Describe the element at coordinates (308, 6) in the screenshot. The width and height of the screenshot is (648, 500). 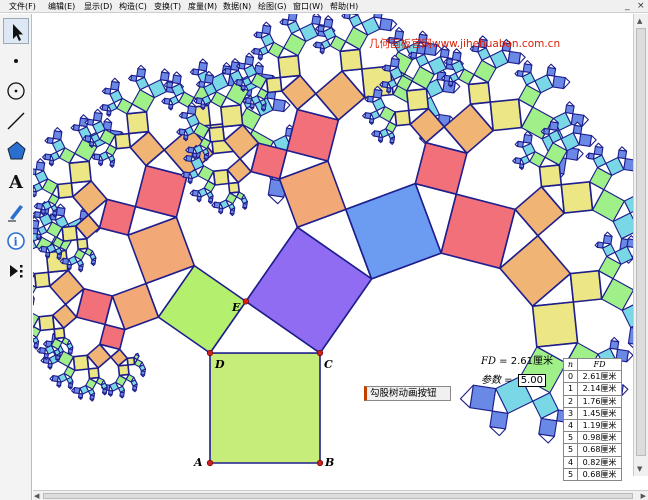
I see `menu-item-8: 窗口(W)` at that location.